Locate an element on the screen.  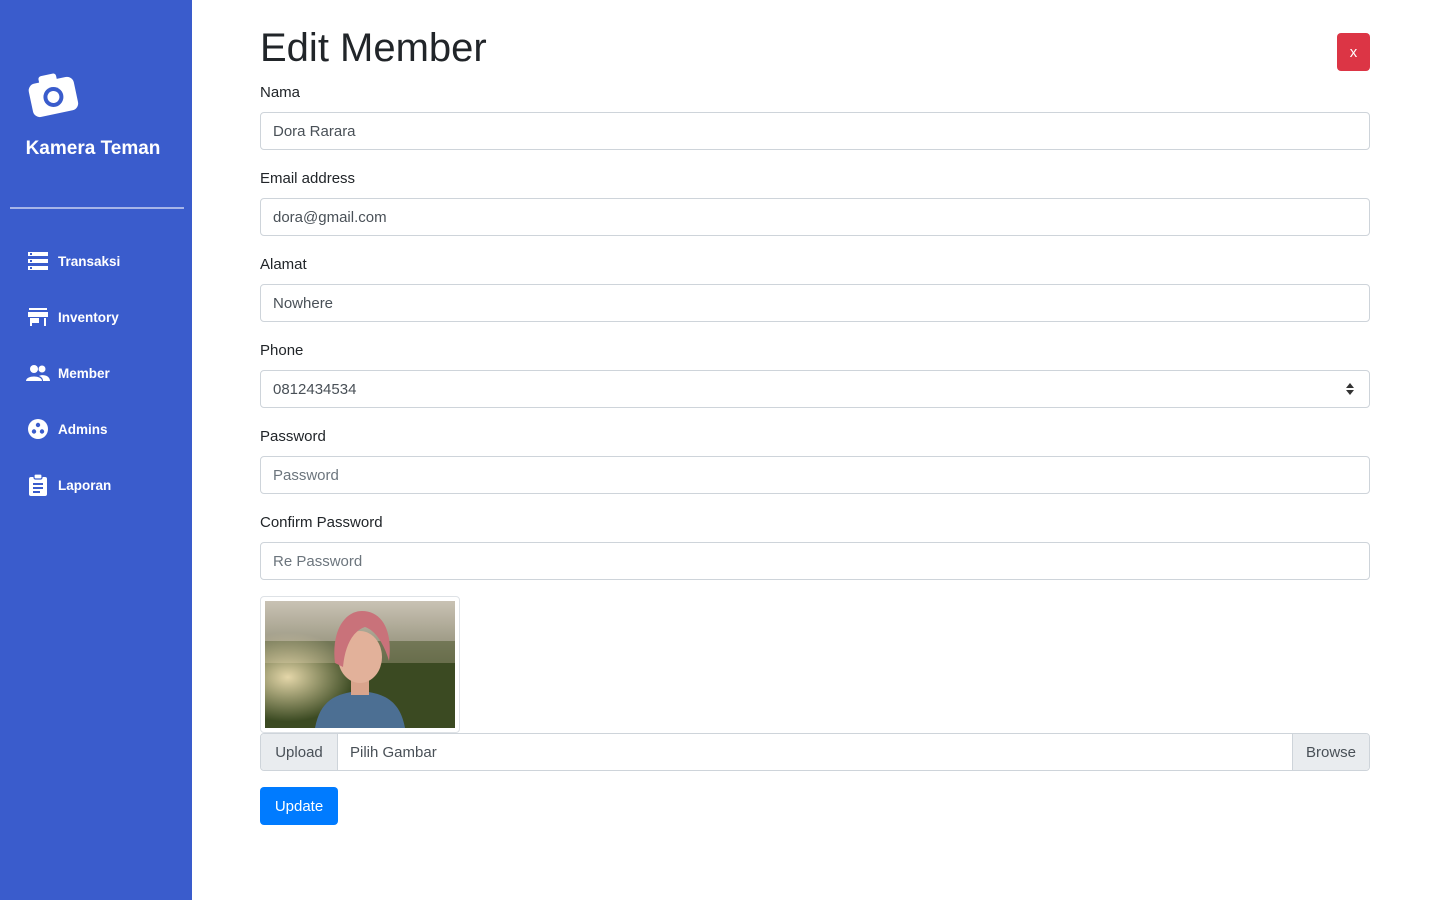
browse-button: Browse is located at coordinates (1330, 752).